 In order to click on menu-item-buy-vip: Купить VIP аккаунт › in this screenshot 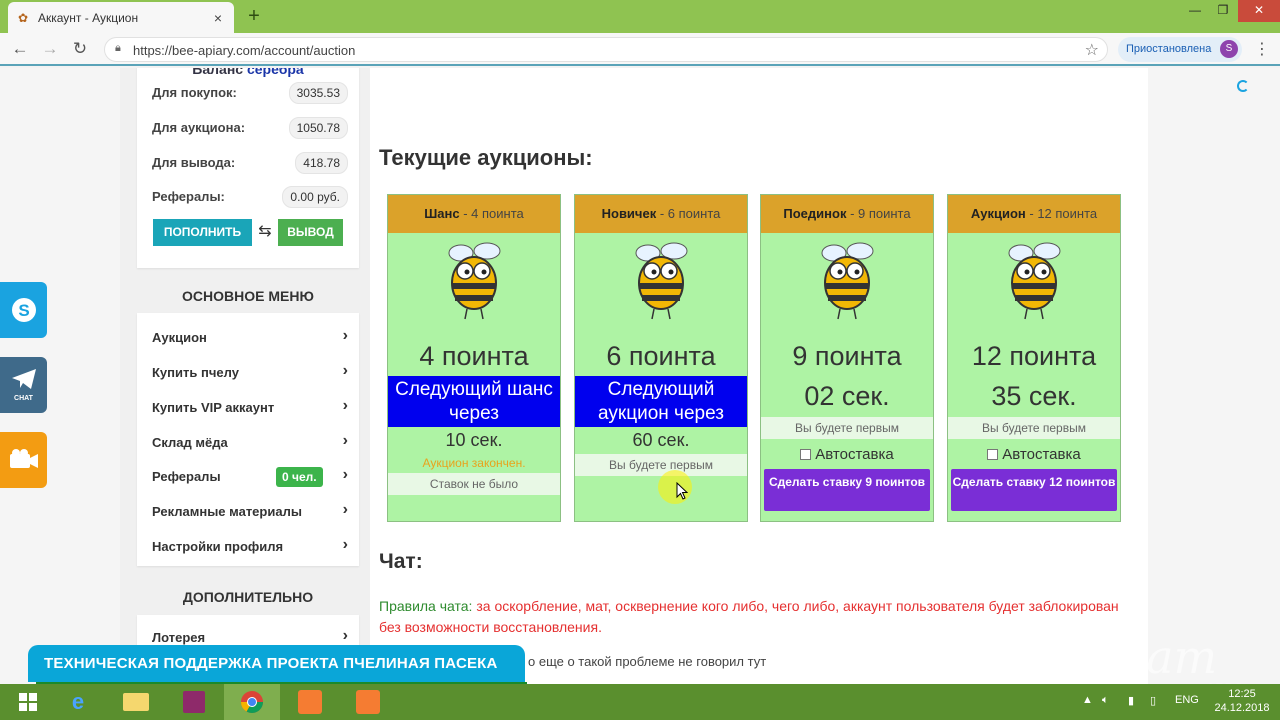, I will do `click(250, 408)`.